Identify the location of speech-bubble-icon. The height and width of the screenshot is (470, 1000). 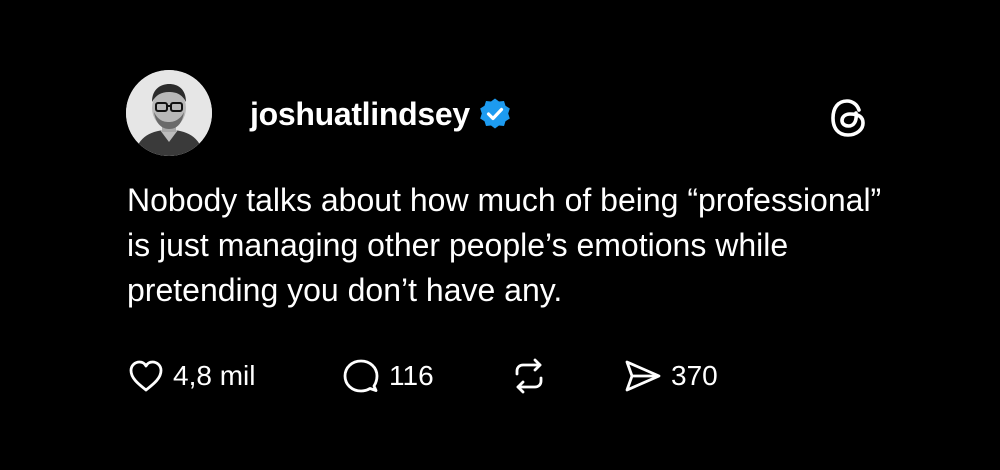
(361, 376).